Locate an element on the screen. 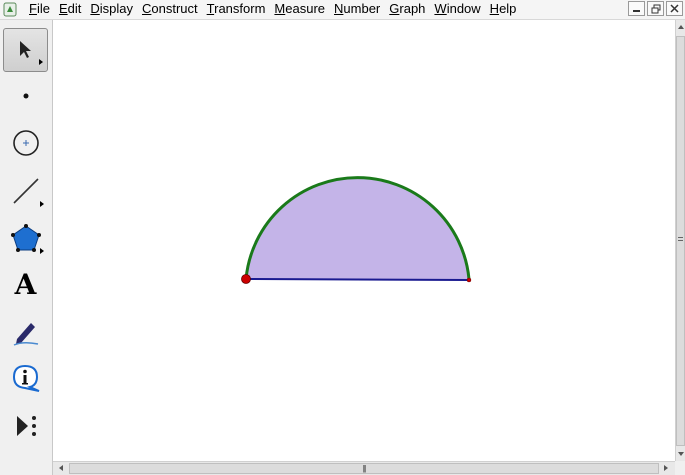 Image resolution: width=685 pixels, height=475 pixels. menu-number: Number is located at coordinates (358, 9).